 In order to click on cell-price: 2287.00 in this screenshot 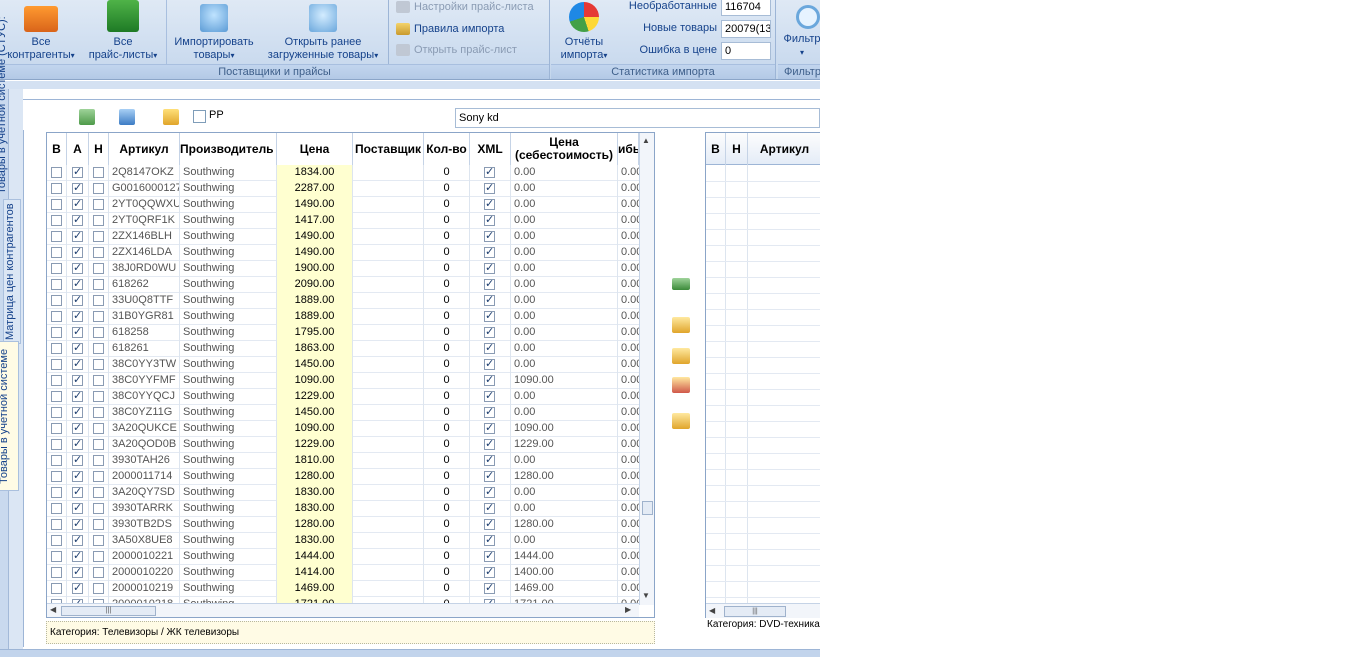, I will do `click(315, 189)`.